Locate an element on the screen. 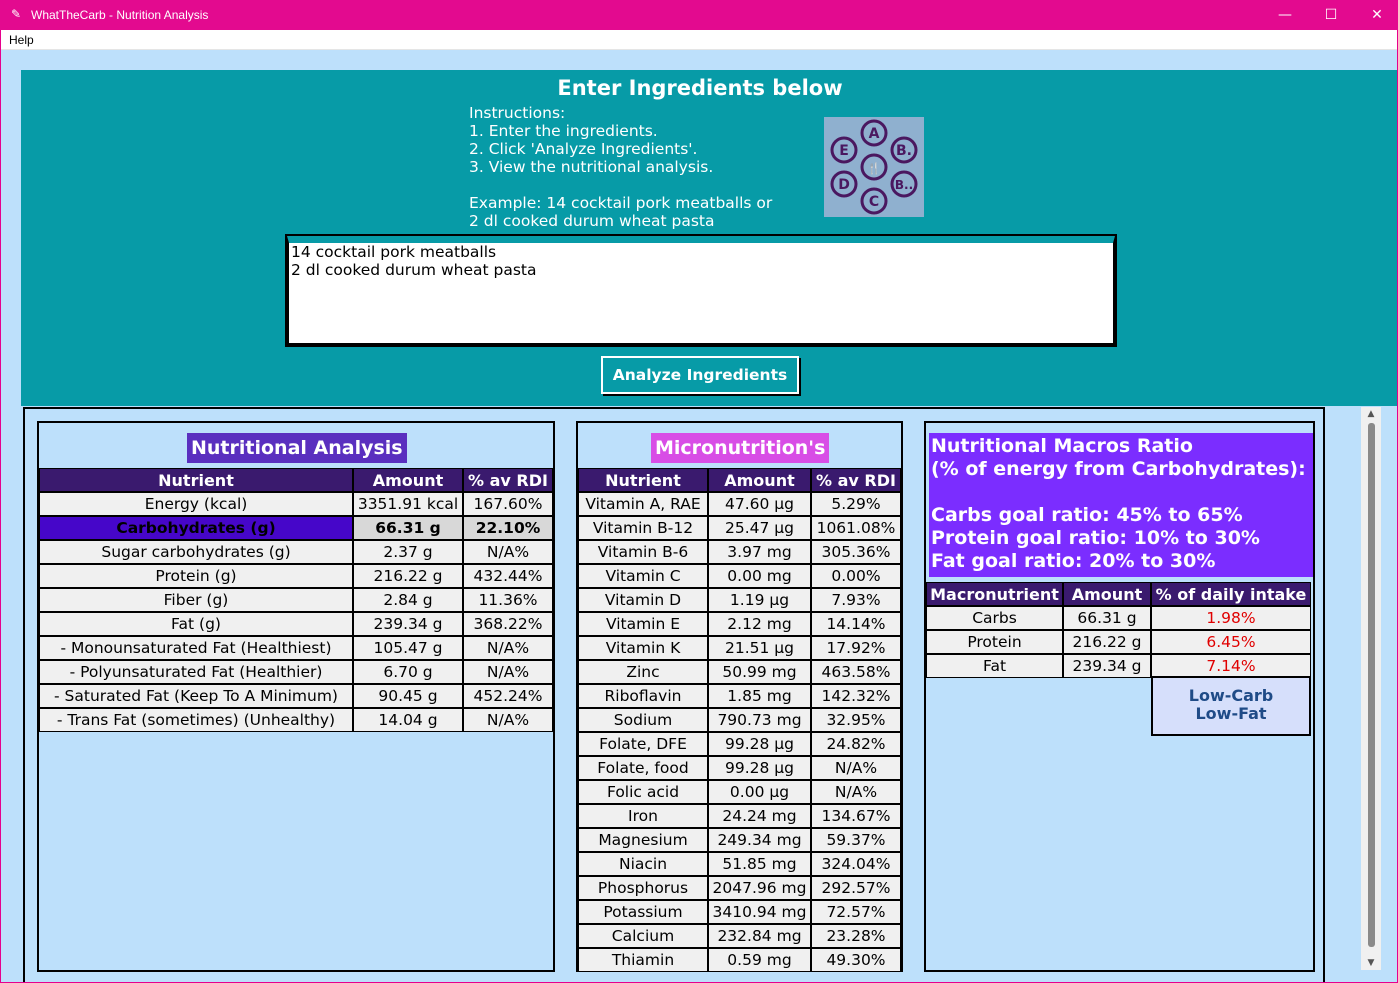 This screenshot has height=983, width=1398. table-row: Magnesium 249.34 mg 59.37% is located at coordinates (739, 840).